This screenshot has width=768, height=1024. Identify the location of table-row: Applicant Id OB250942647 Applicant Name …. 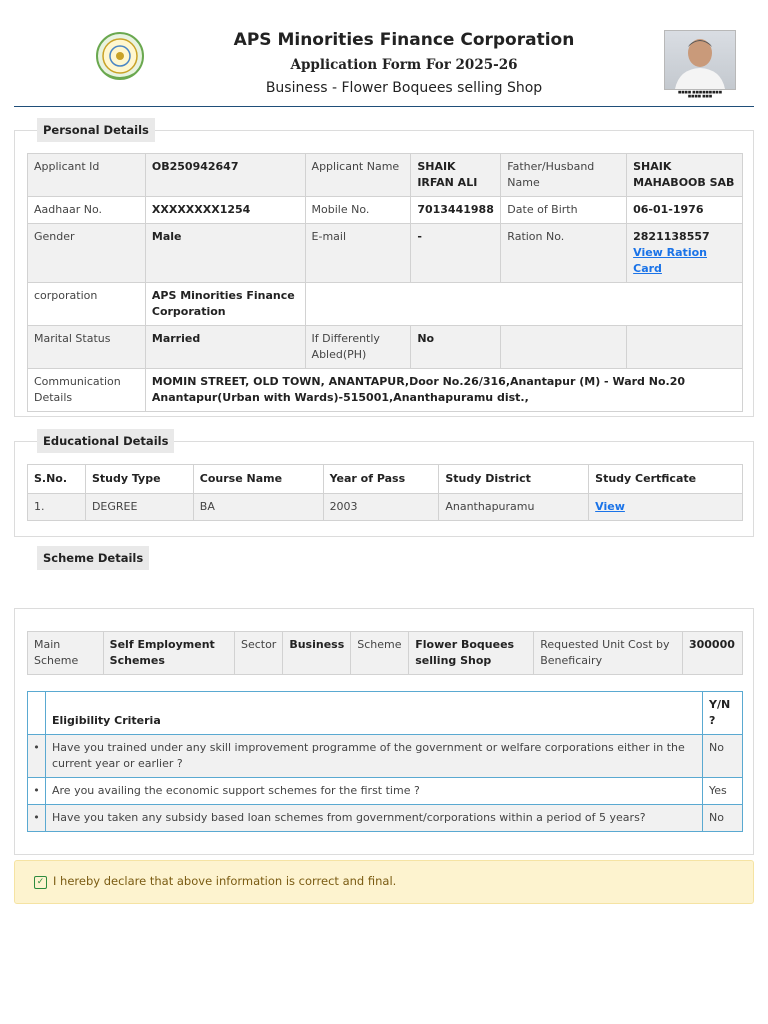
(385, 175).